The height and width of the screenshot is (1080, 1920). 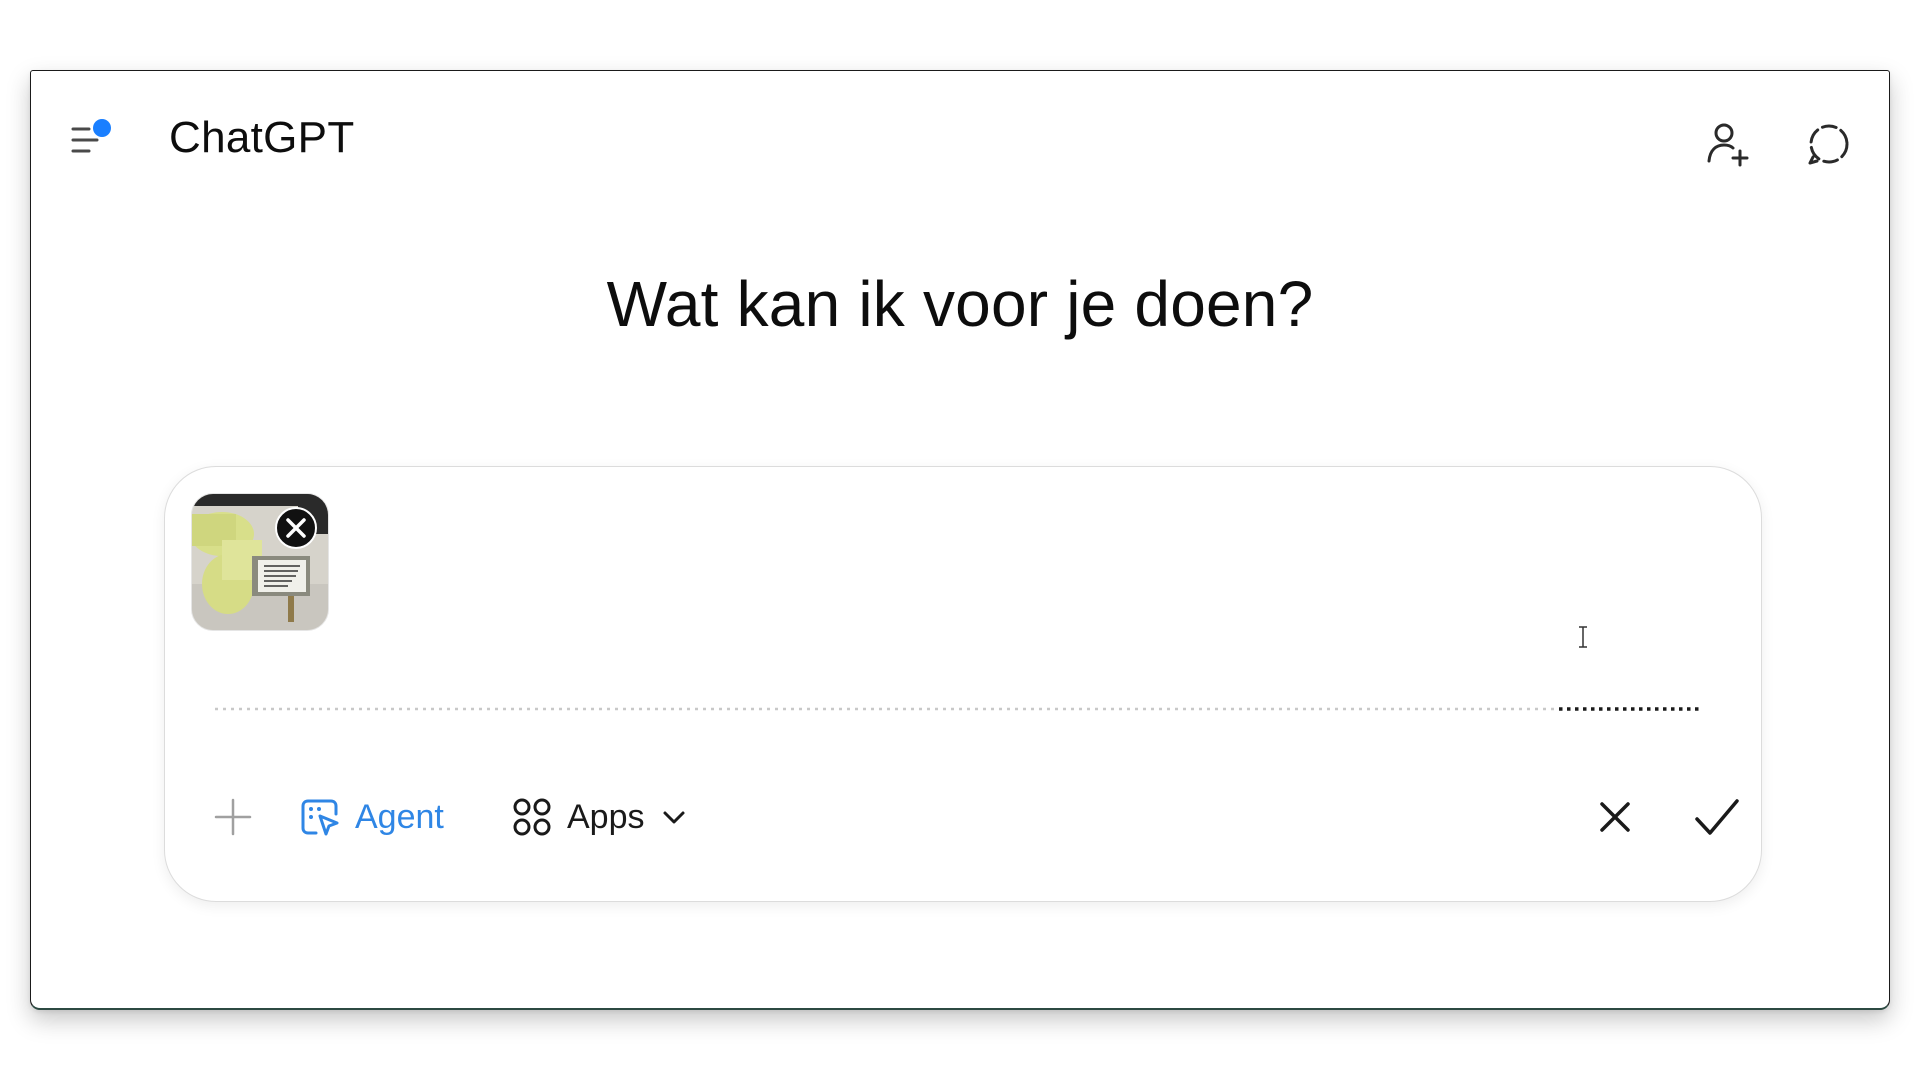 What do you see at coordinates (102, 128) in the screenshot?
I see `notification-dot` at bounding box center [102, 128].